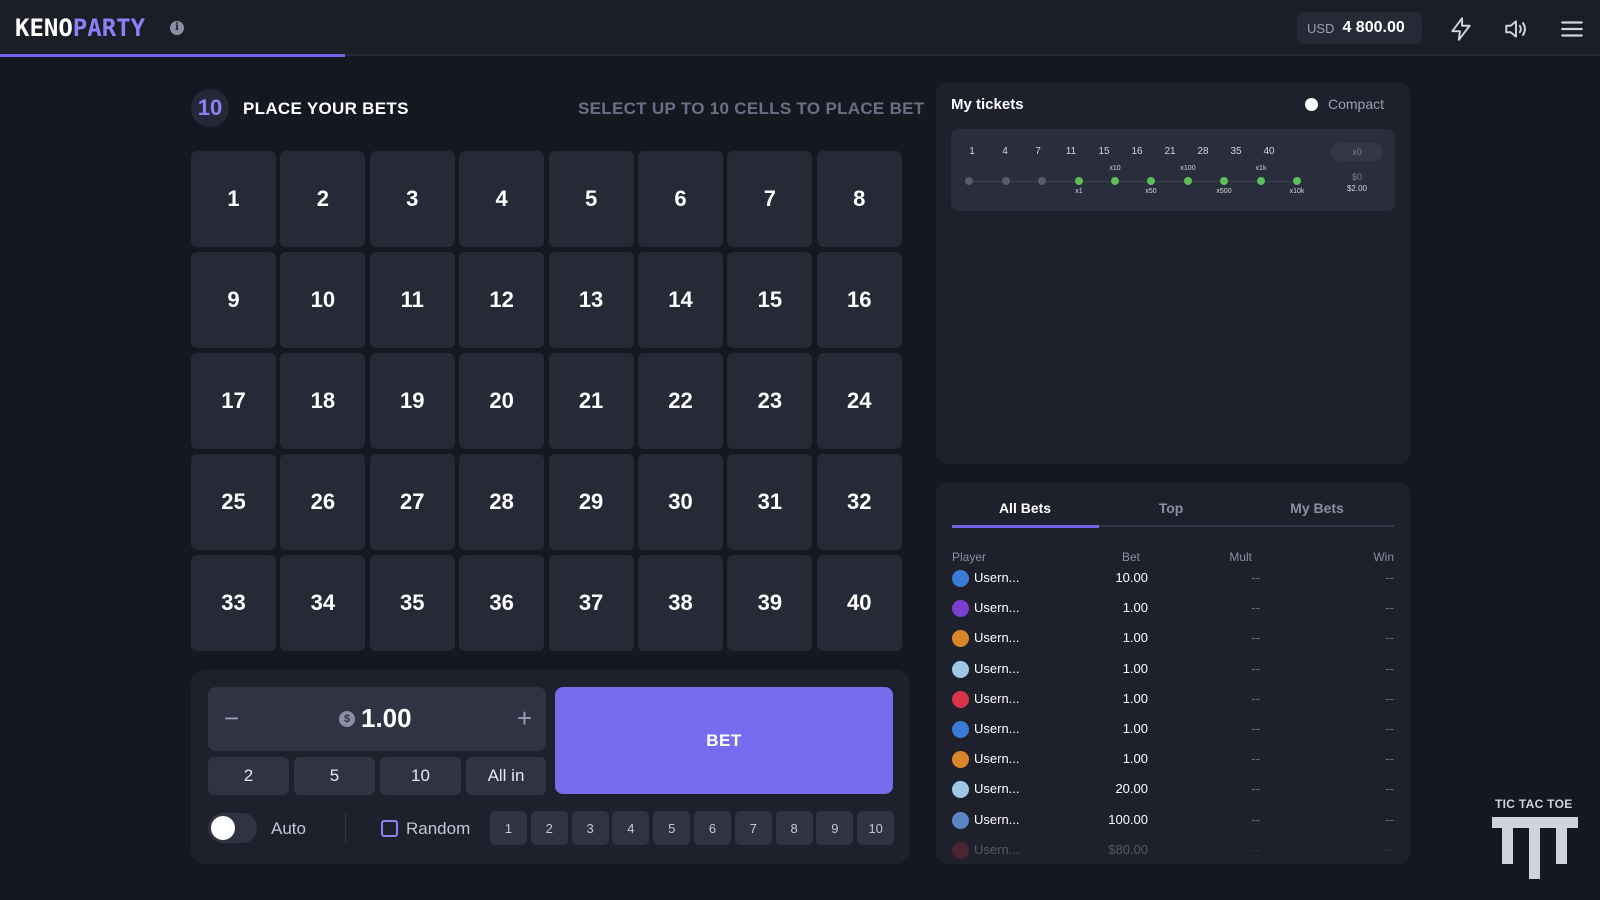  What do you see at coordinates (770, 502) in the screenshot?
I see `keno-cell: 31` at bounding box center [770, 502].